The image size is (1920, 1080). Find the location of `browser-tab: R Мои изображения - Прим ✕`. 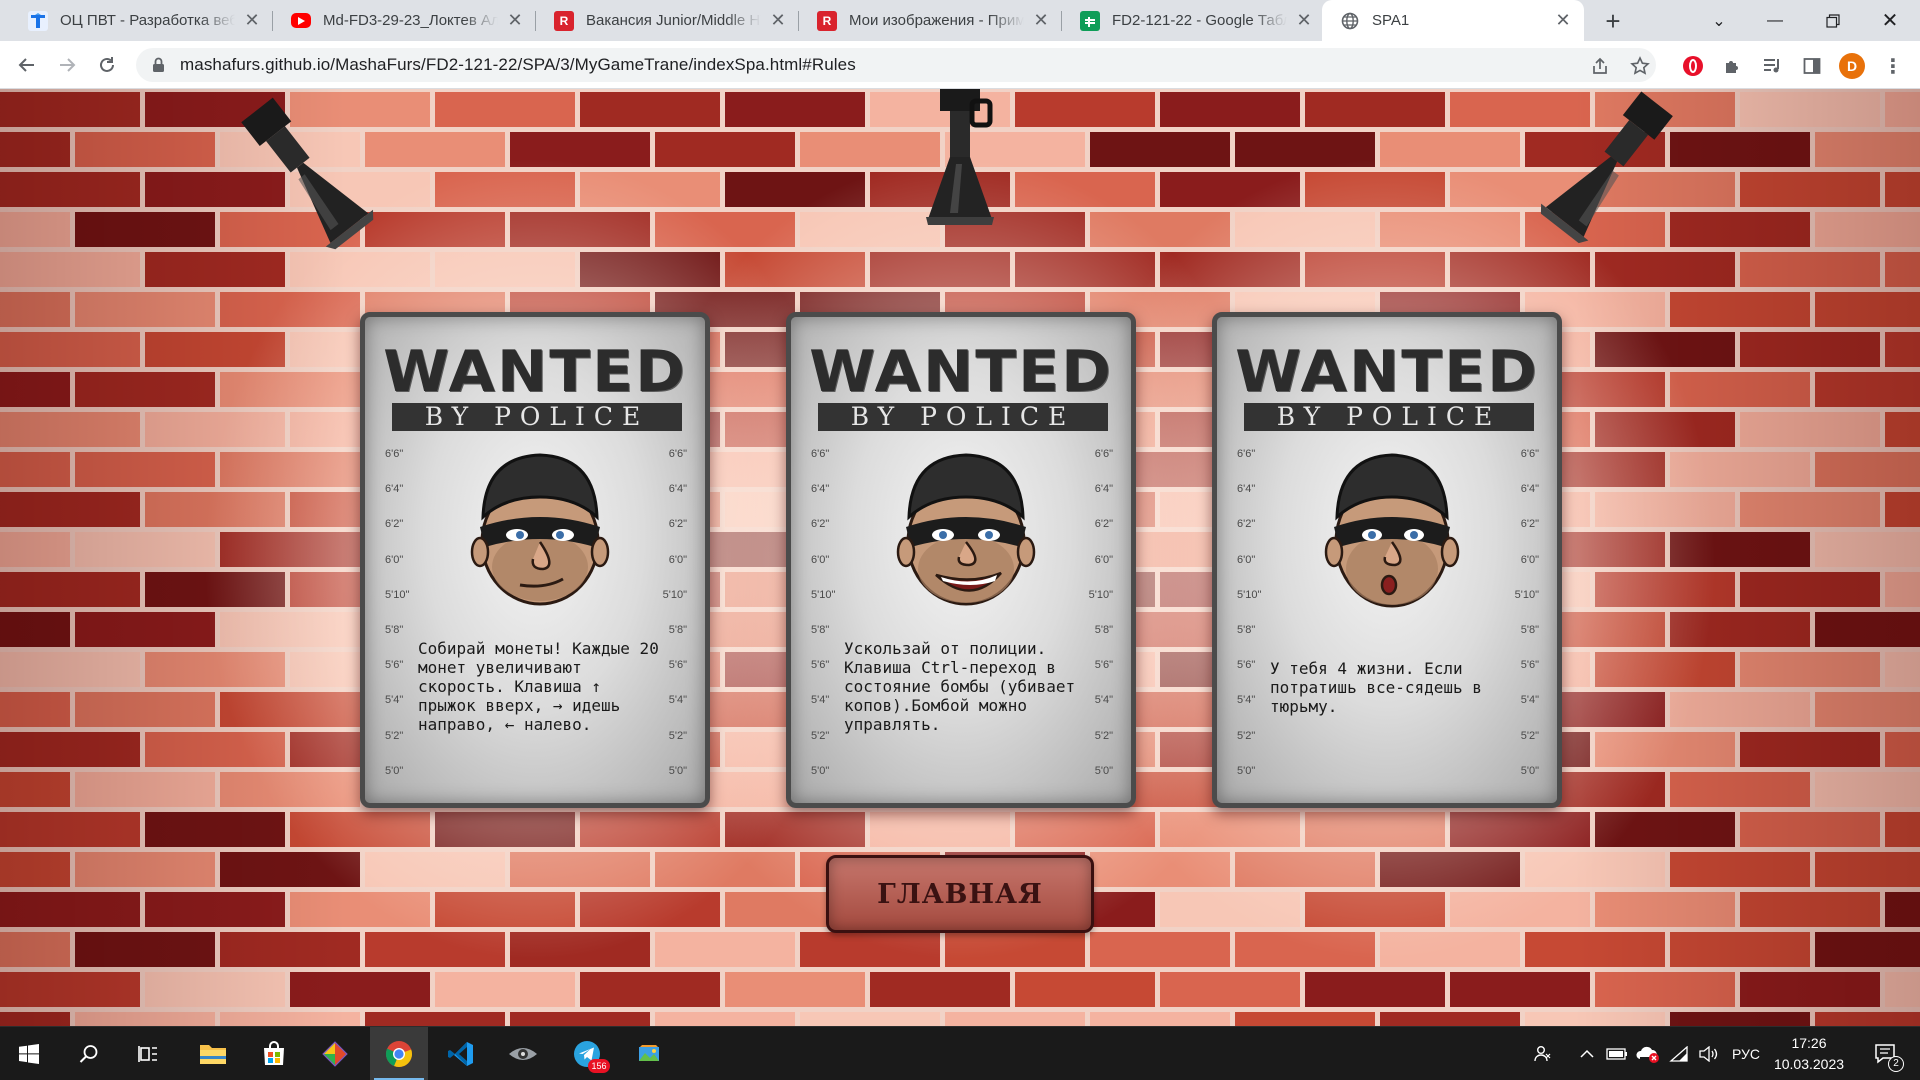

browser-tab: R Мои изображения - Прим ✕ is located at coordinates (930, 20).